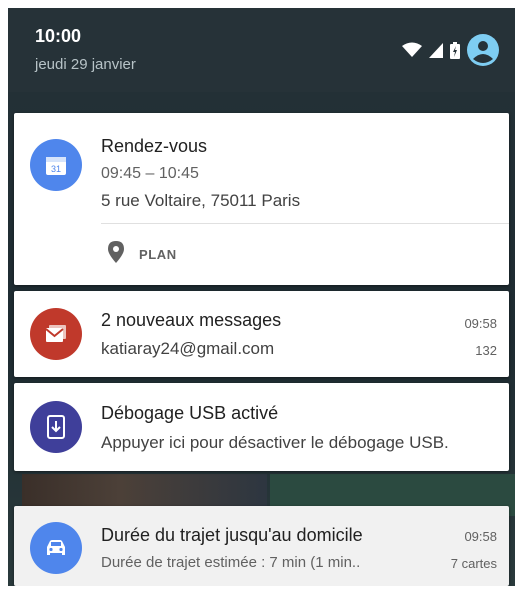 The width and height of the screenshot is (519, 589). I want to click on plan-action-button: PLAN, so click(142, 254).